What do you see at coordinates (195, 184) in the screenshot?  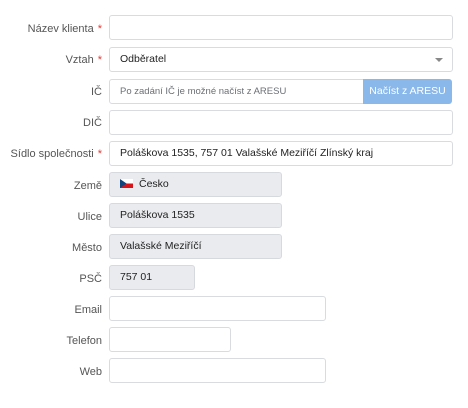 I see `country-field: Česko` at bounding box center [195, 184].